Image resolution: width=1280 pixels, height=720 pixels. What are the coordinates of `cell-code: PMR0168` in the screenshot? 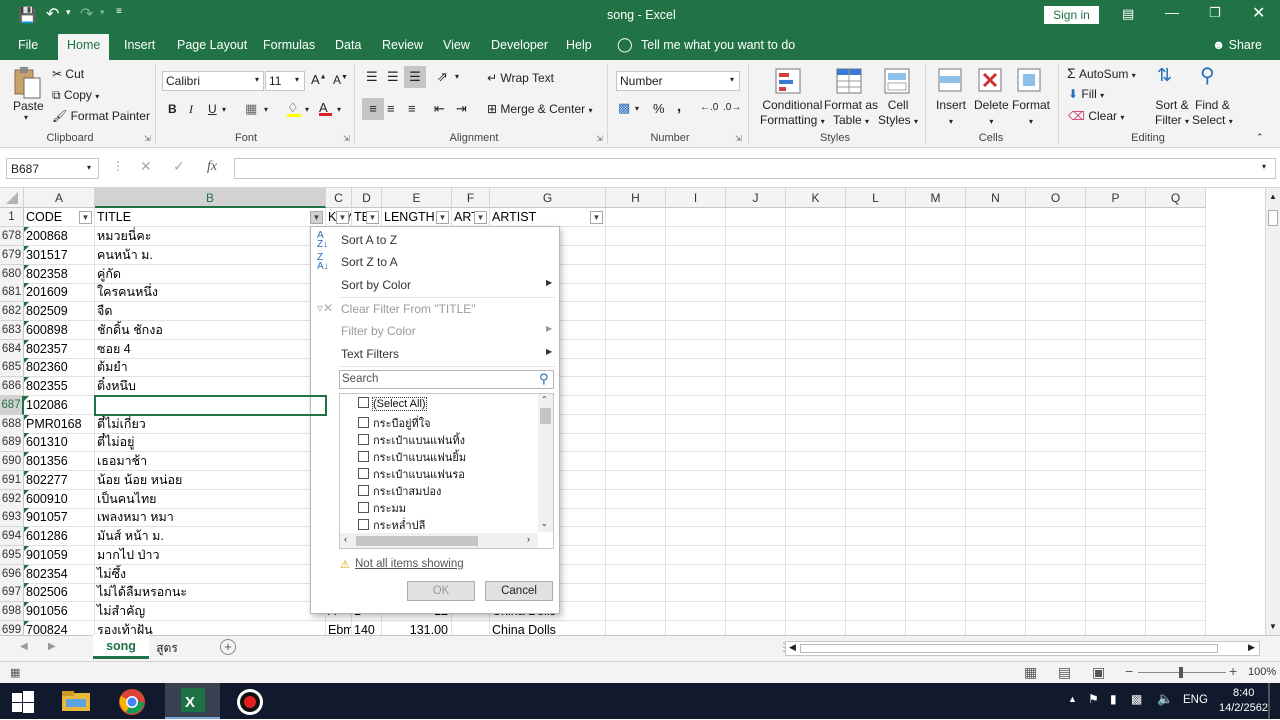 It's located at (59, 424).